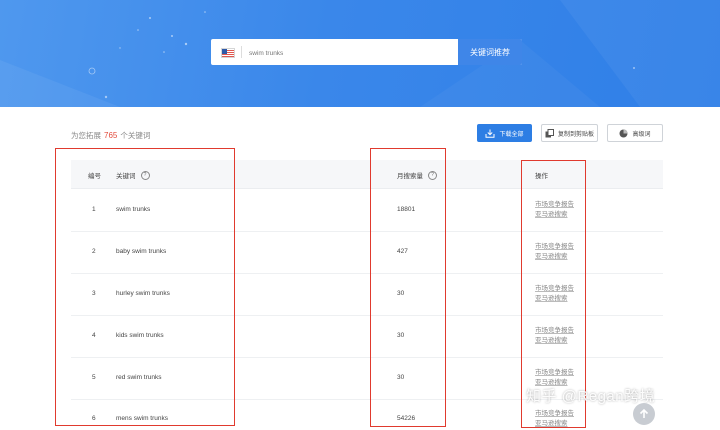 Image resolution: width=720 pixels, height=430 pixels. Describe the element at coordinates (406, 209) in the screenshot. I see `row-volume: 18801` at that location.